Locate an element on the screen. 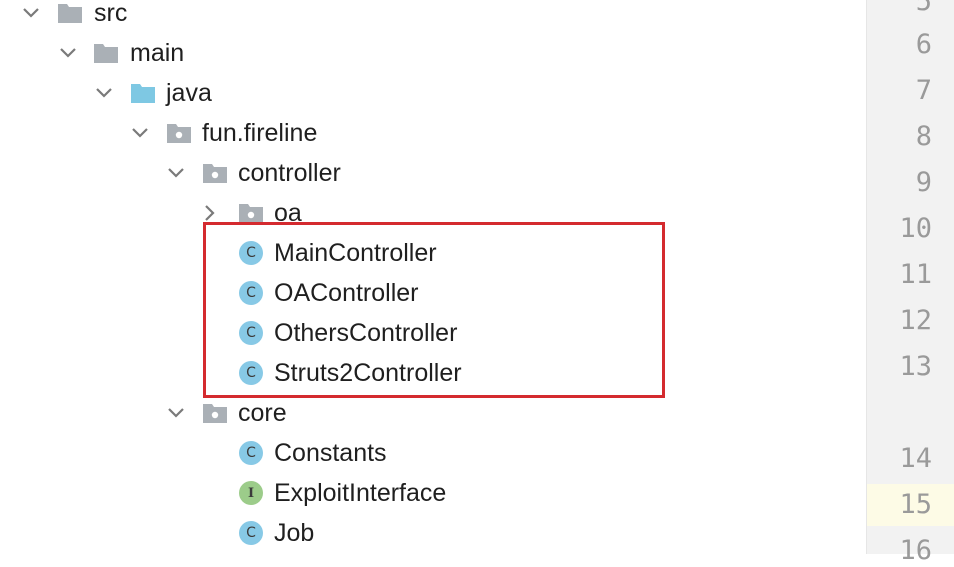 This screenshot has width=954, height=567. interface-badge-letter: I is located at coordinates (251, 493).